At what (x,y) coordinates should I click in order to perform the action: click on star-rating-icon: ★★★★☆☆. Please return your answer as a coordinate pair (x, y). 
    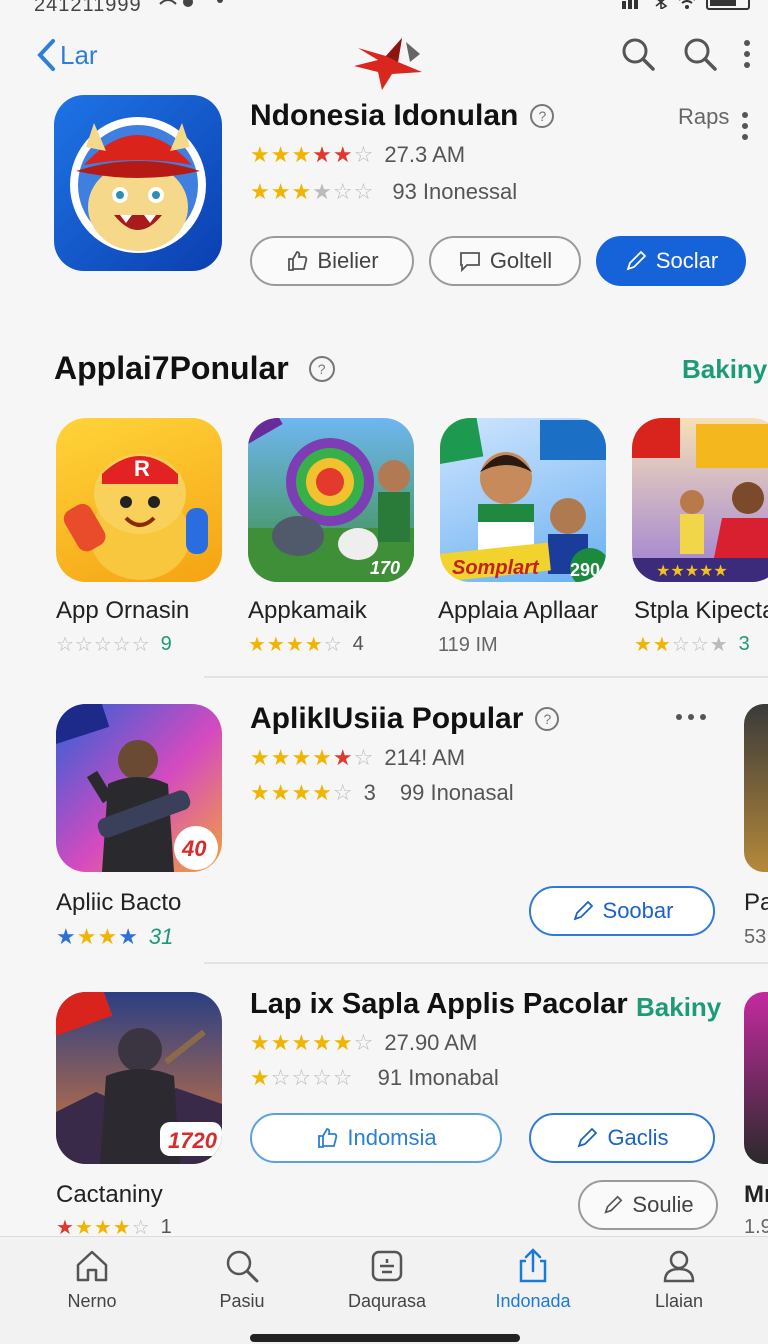
    Looking at the image, I should click on (312, 191).